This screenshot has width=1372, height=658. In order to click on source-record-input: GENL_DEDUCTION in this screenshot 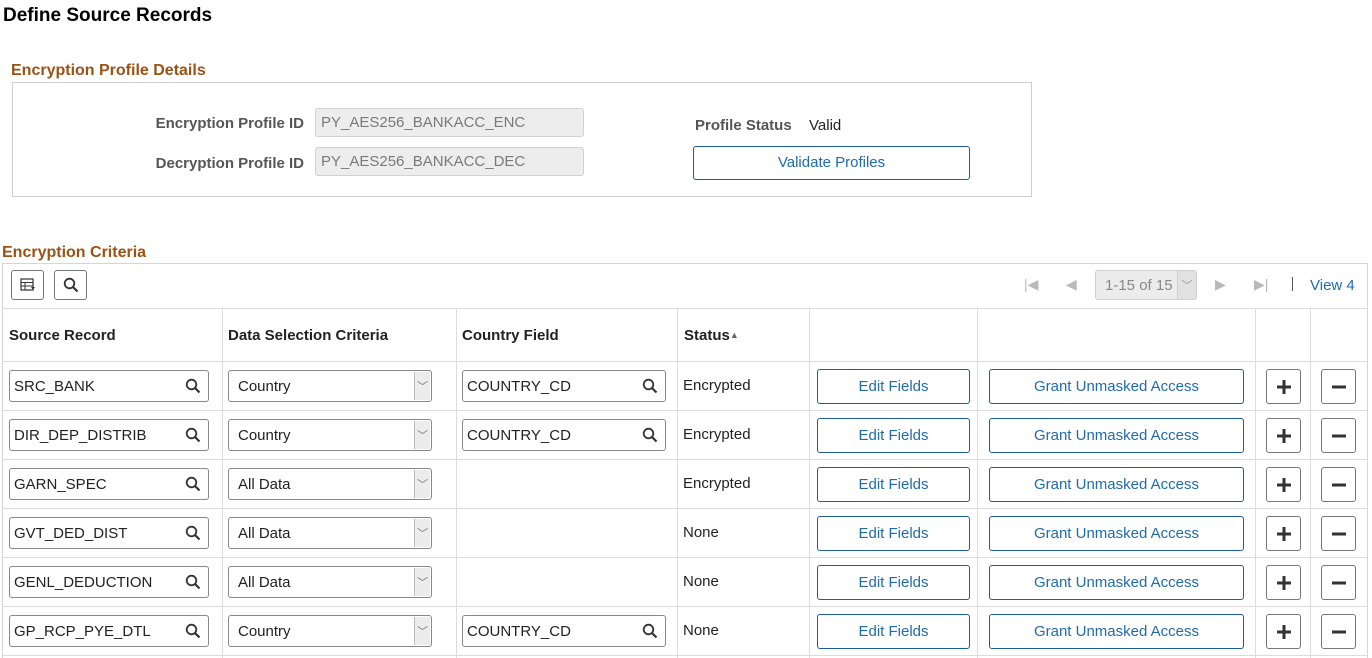, I will do `click(109, 582)`.